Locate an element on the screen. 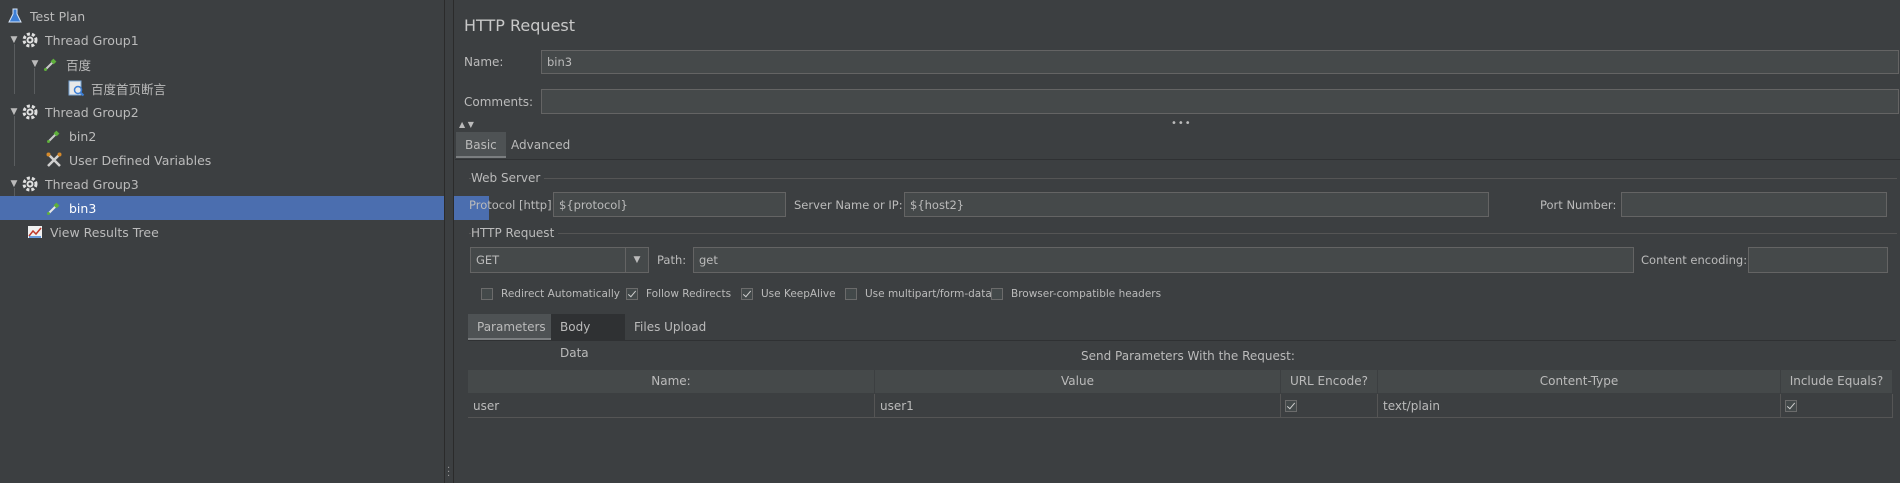 This screenshot has height=483, width=1900. tab-bar-line is located at coordinates (1177, 159).